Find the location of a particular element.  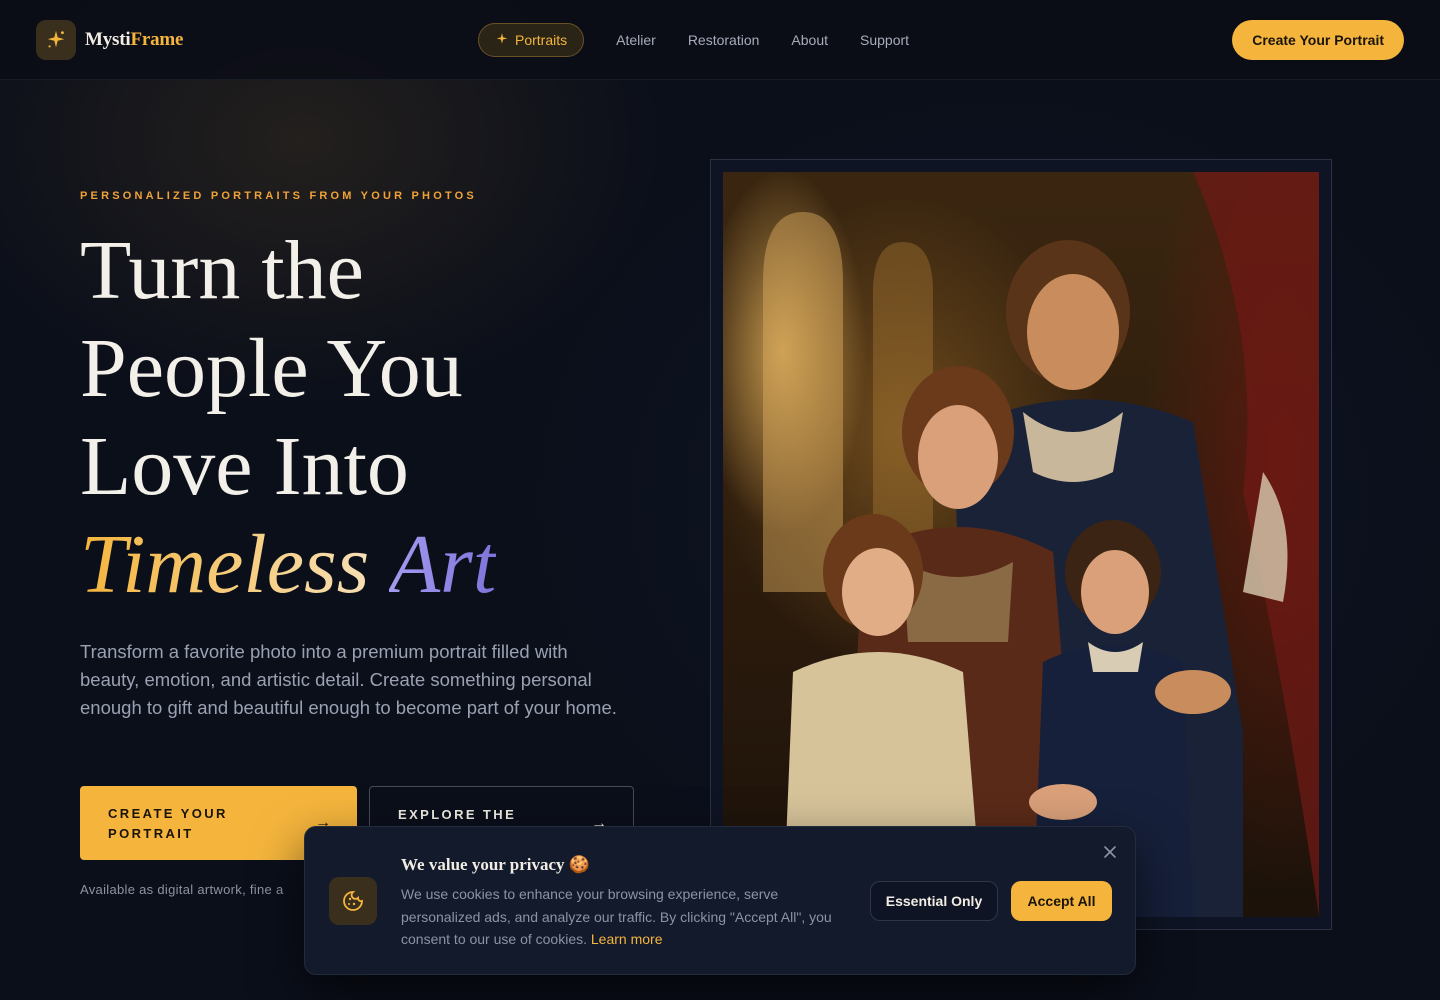

logo-text-part1: Mysti is located at coordinates (108, 39).